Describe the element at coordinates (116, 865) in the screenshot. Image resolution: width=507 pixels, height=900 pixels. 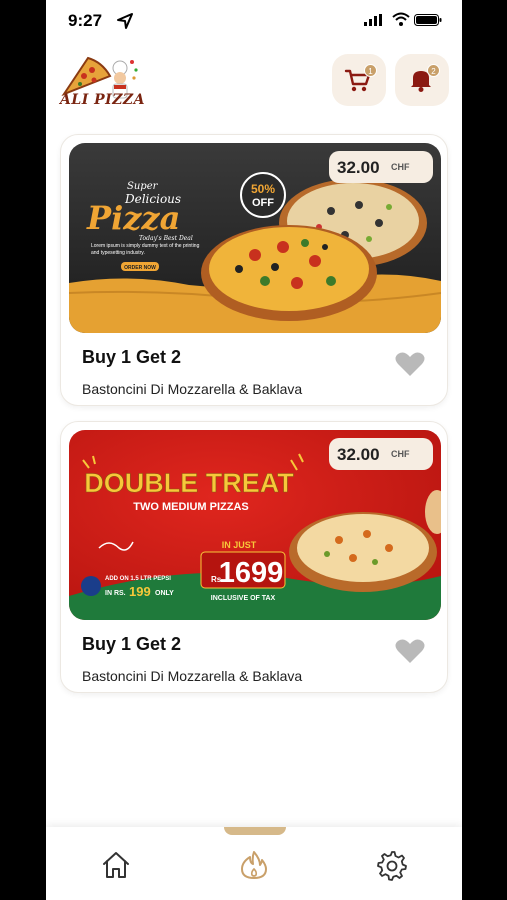
I see `home-icon` at that location.